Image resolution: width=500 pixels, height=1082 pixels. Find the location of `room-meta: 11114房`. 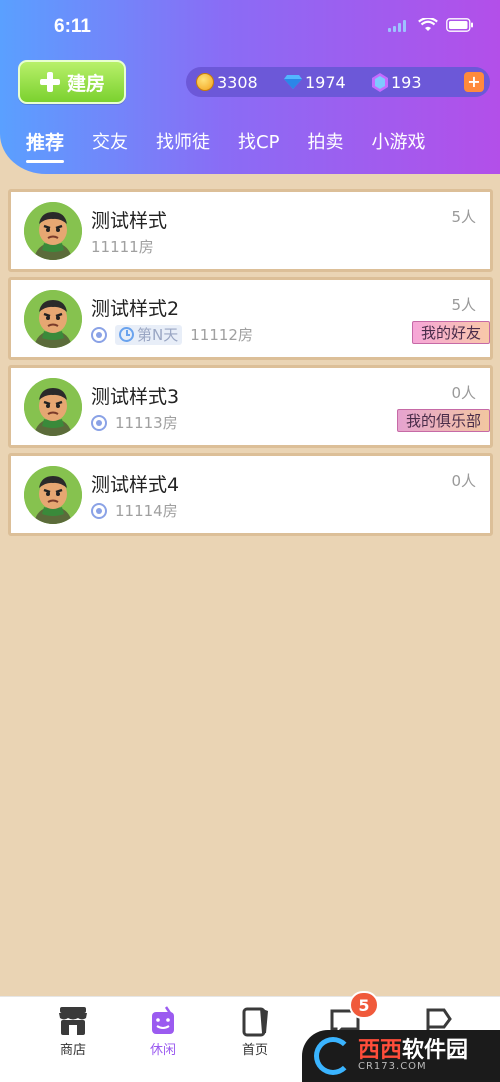

room-meta: 11114房 is located at coordinates (134, 510).